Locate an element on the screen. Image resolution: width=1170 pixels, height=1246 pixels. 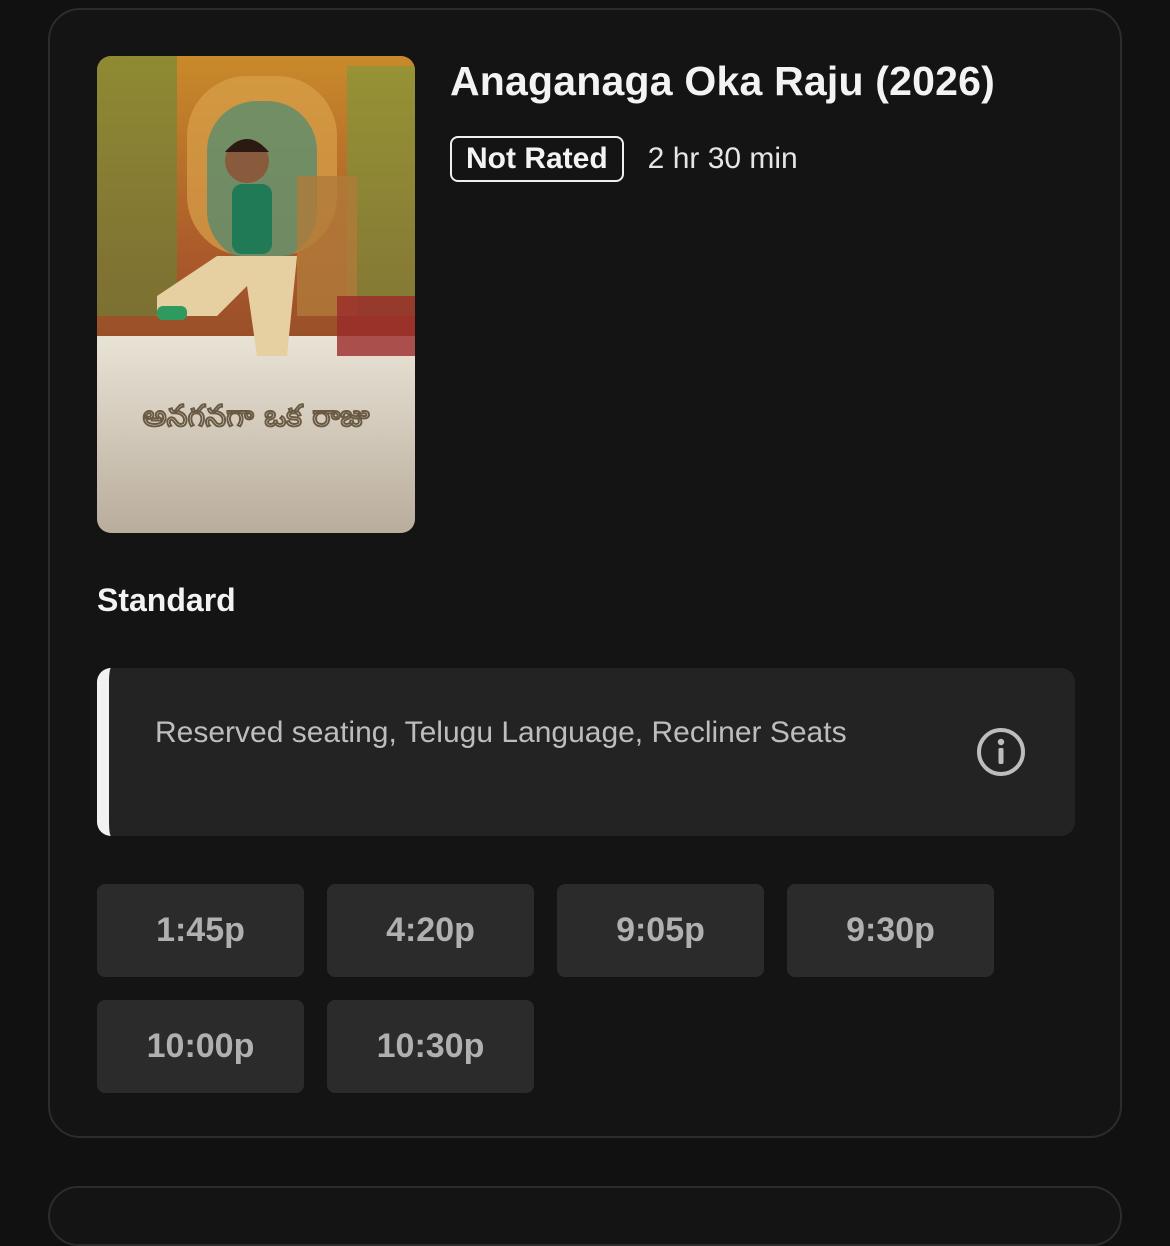
showtime-button: 1:45p is located at coordinates (200, 930).